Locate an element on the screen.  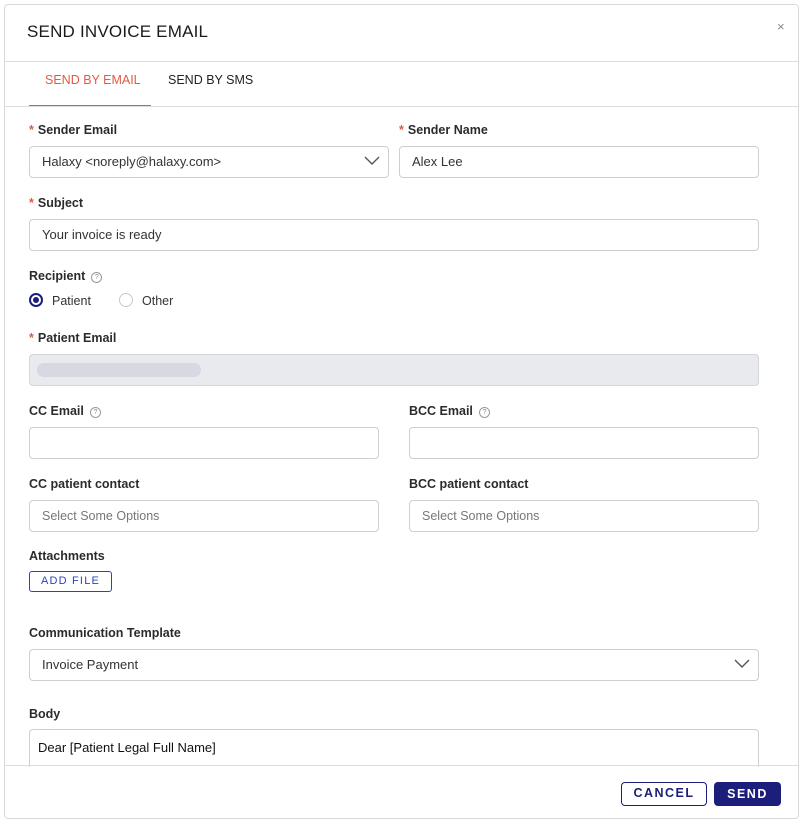
tabs-divider is located at coordinates (401, 106).